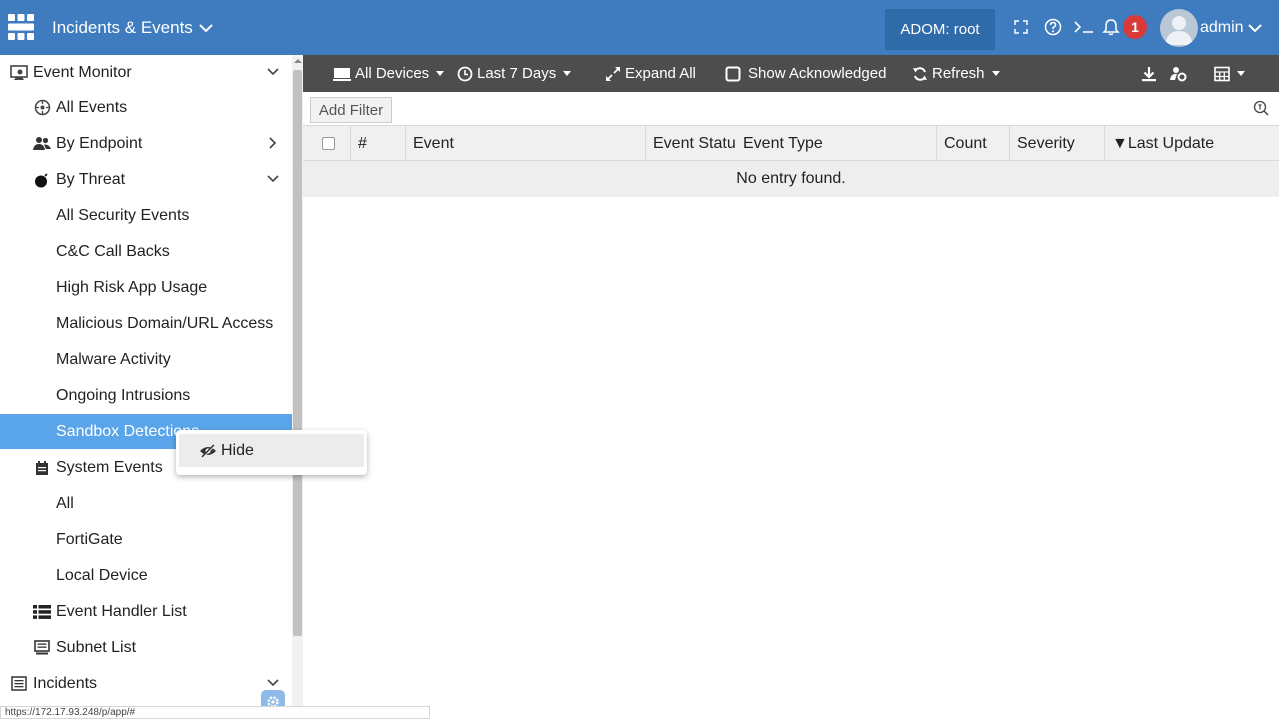  I want to click on column-settings-dropdown, so click(1229, 73).